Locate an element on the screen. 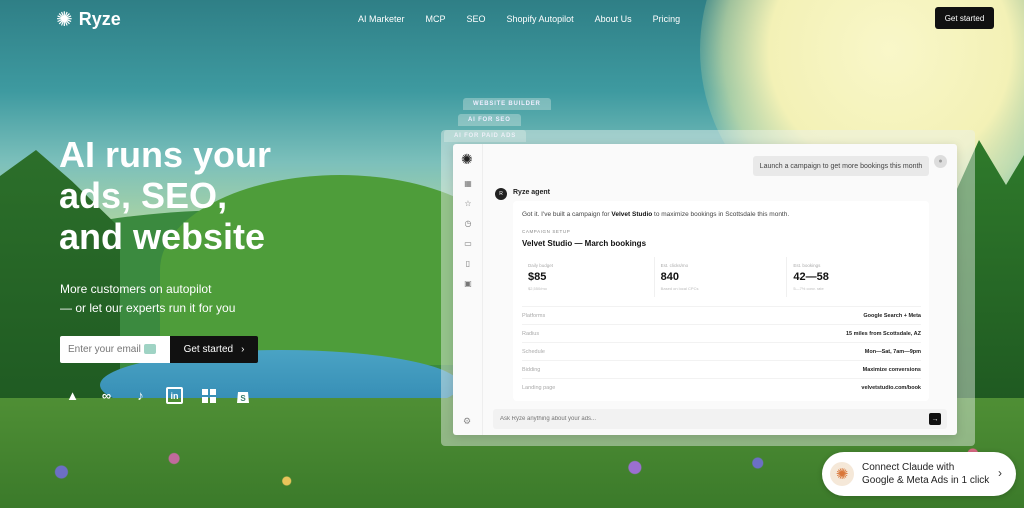 The image size is (1024, 508). metric-note: $2,550/mo is located at coordinates (537, 288).